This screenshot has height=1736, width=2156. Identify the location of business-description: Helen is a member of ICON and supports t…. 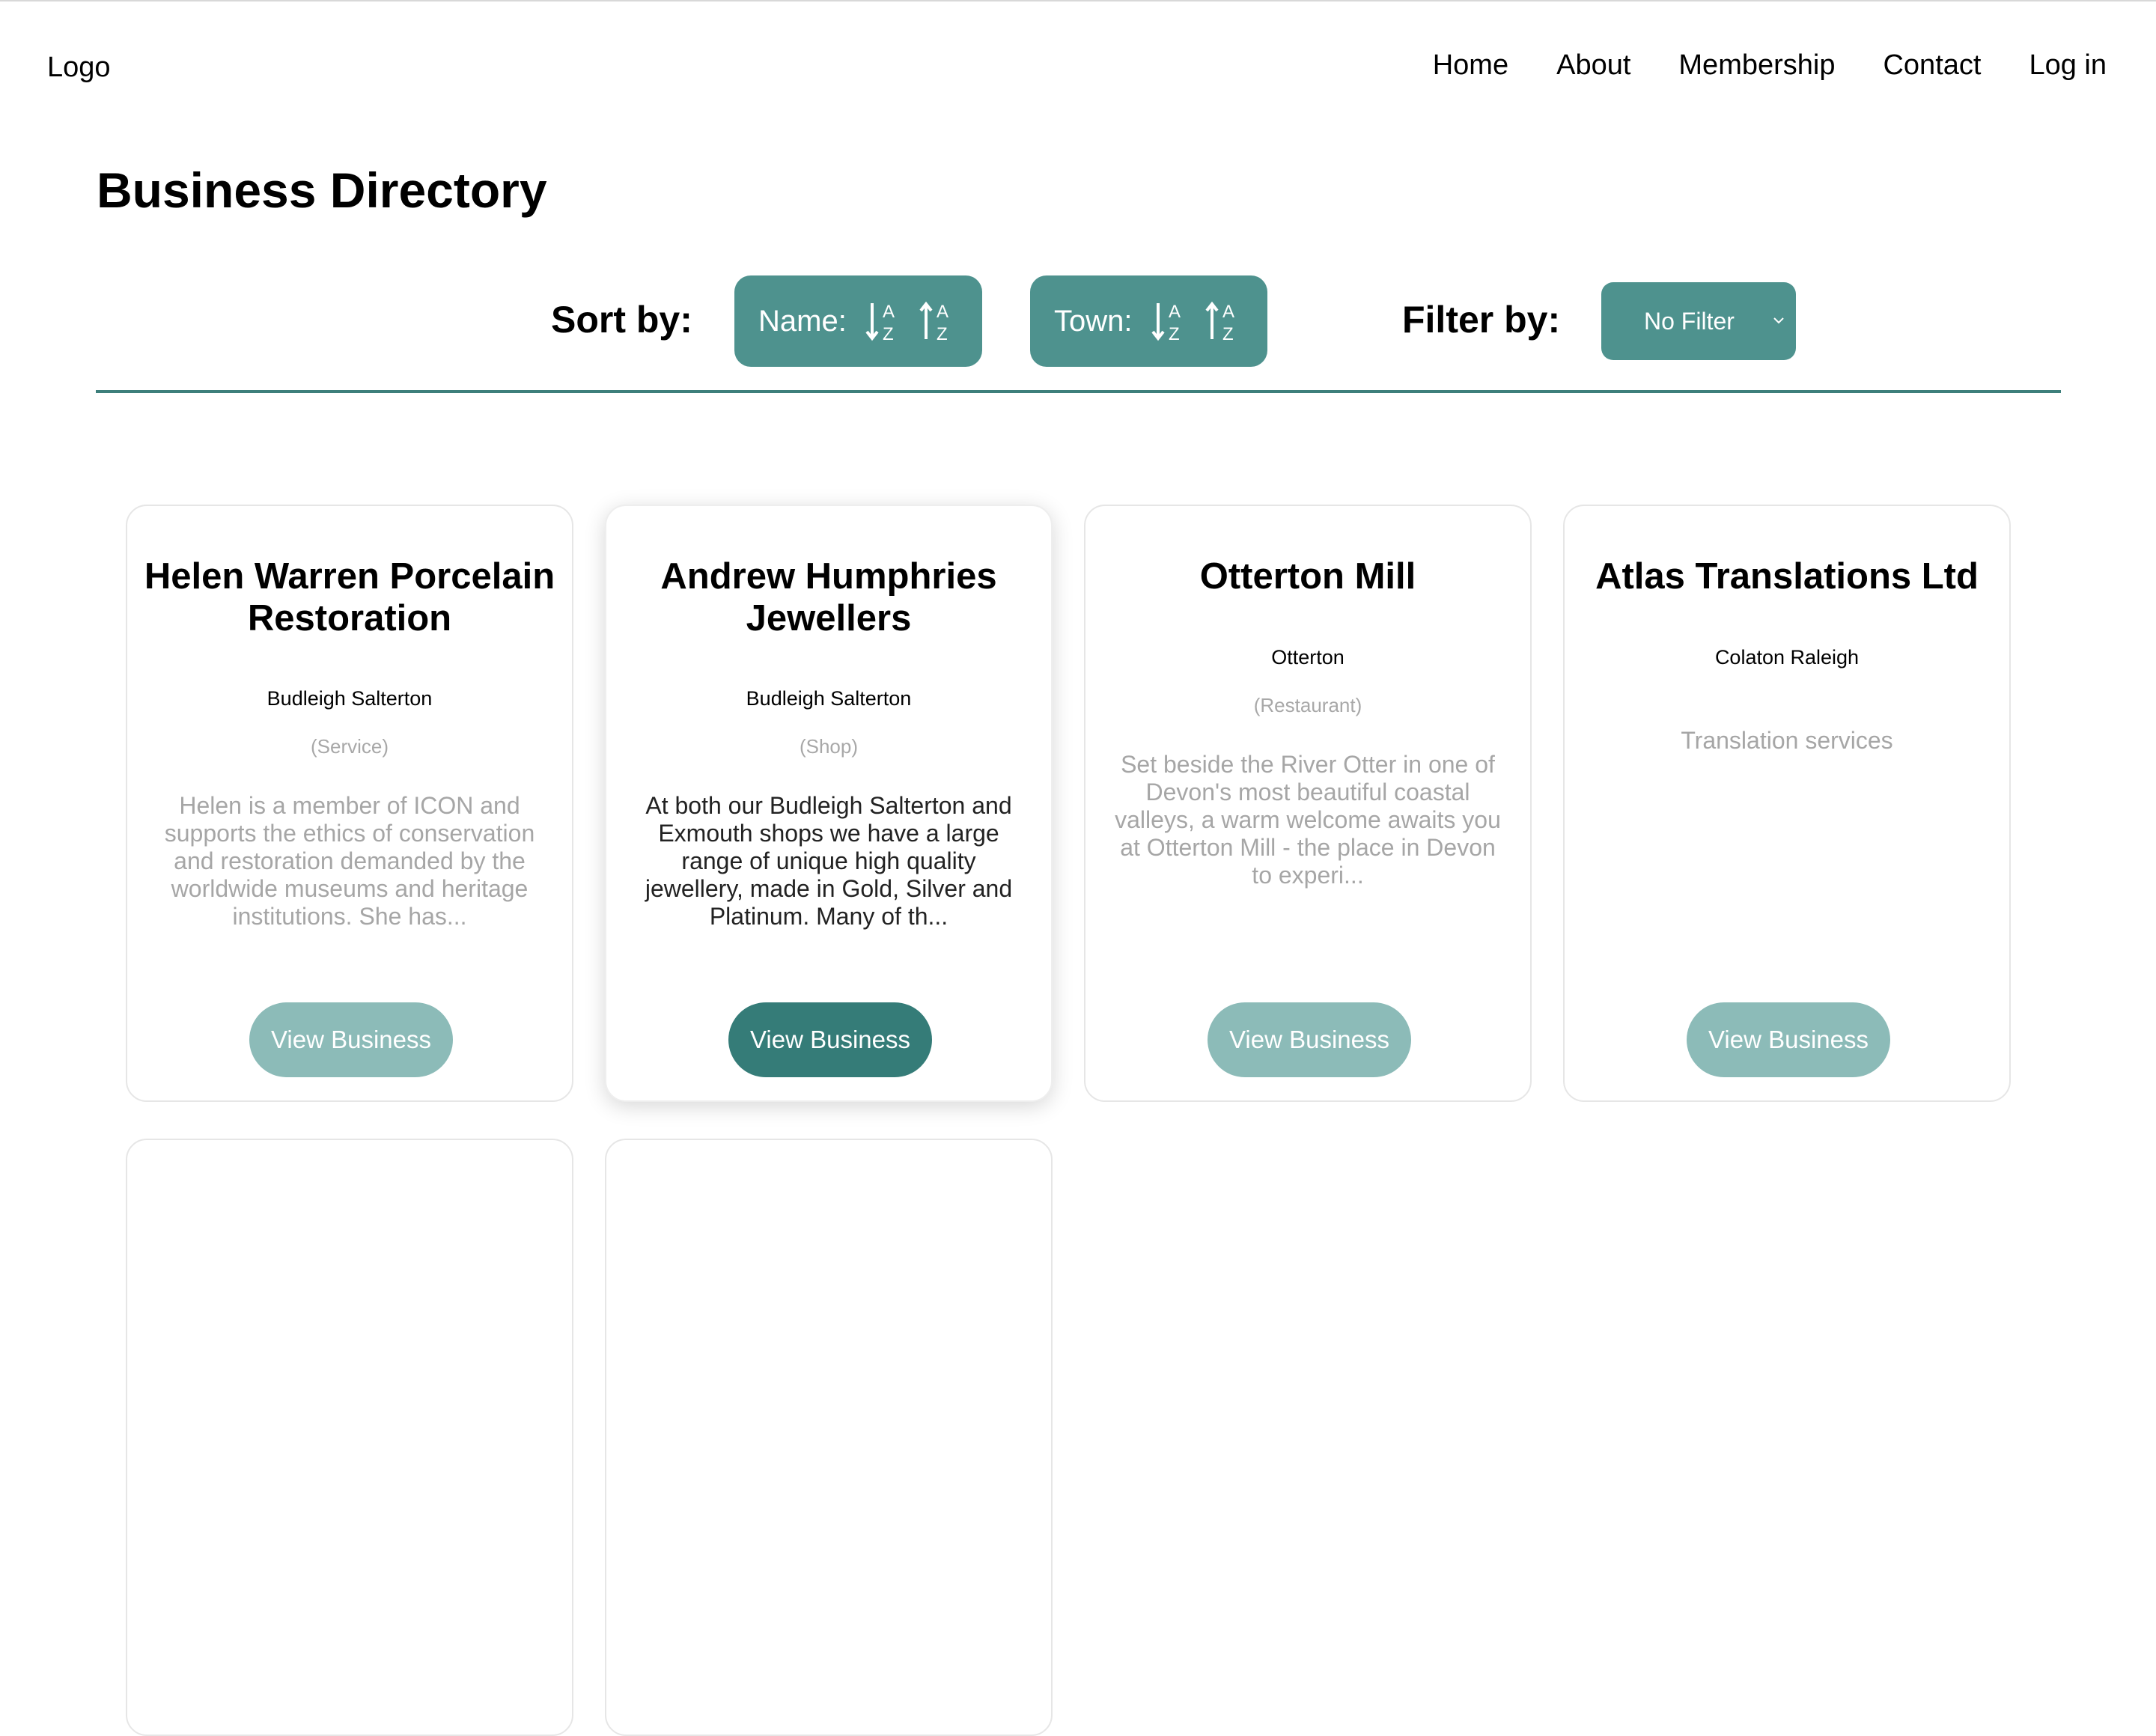
(349, 861).